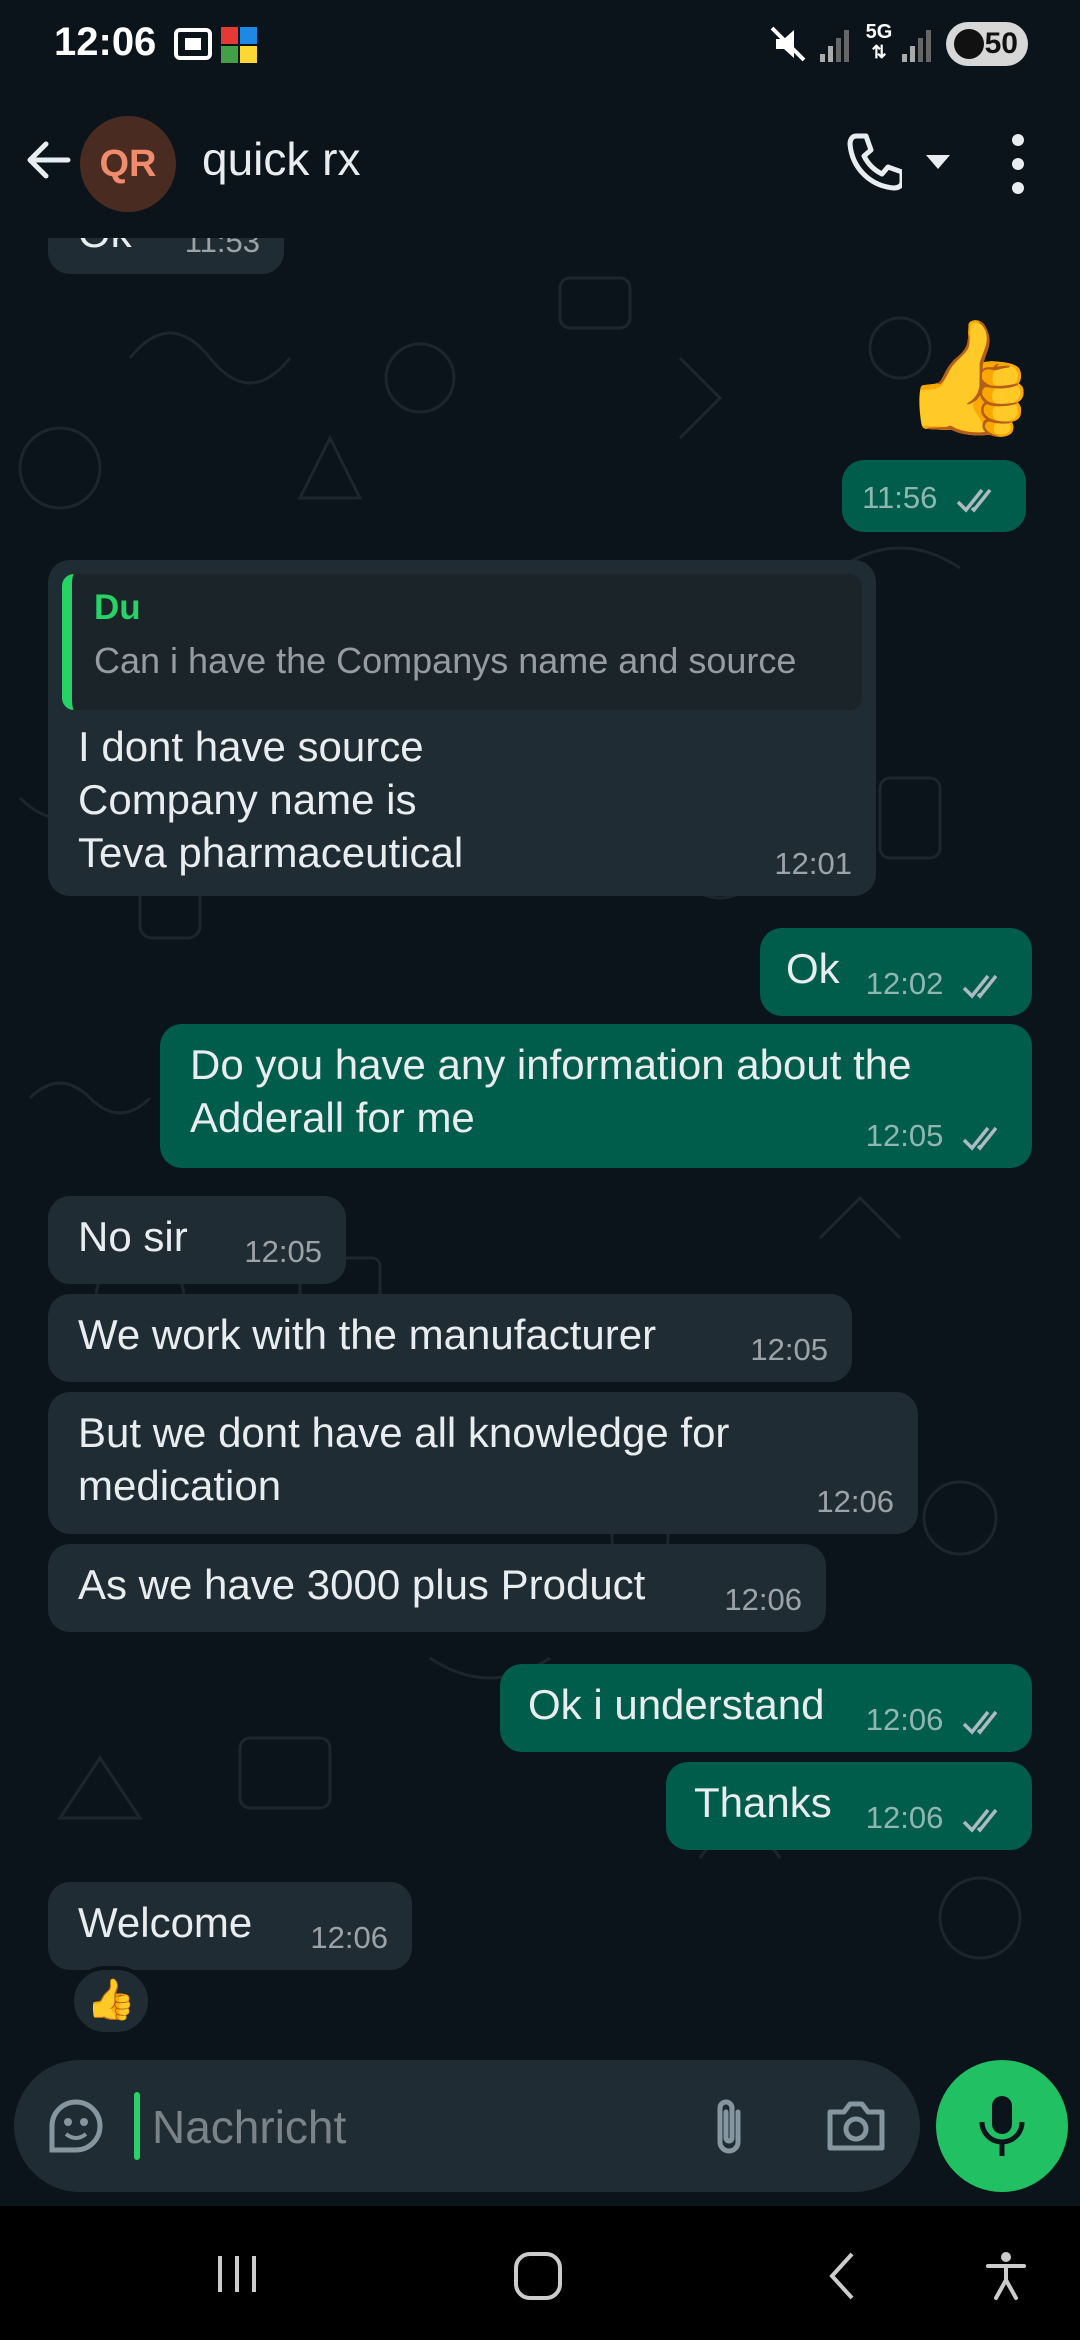 The image size is (1080, 2340). Describe the element at coordinates (856, 2126) in the screenshot. I see `camera-icon` at that location.